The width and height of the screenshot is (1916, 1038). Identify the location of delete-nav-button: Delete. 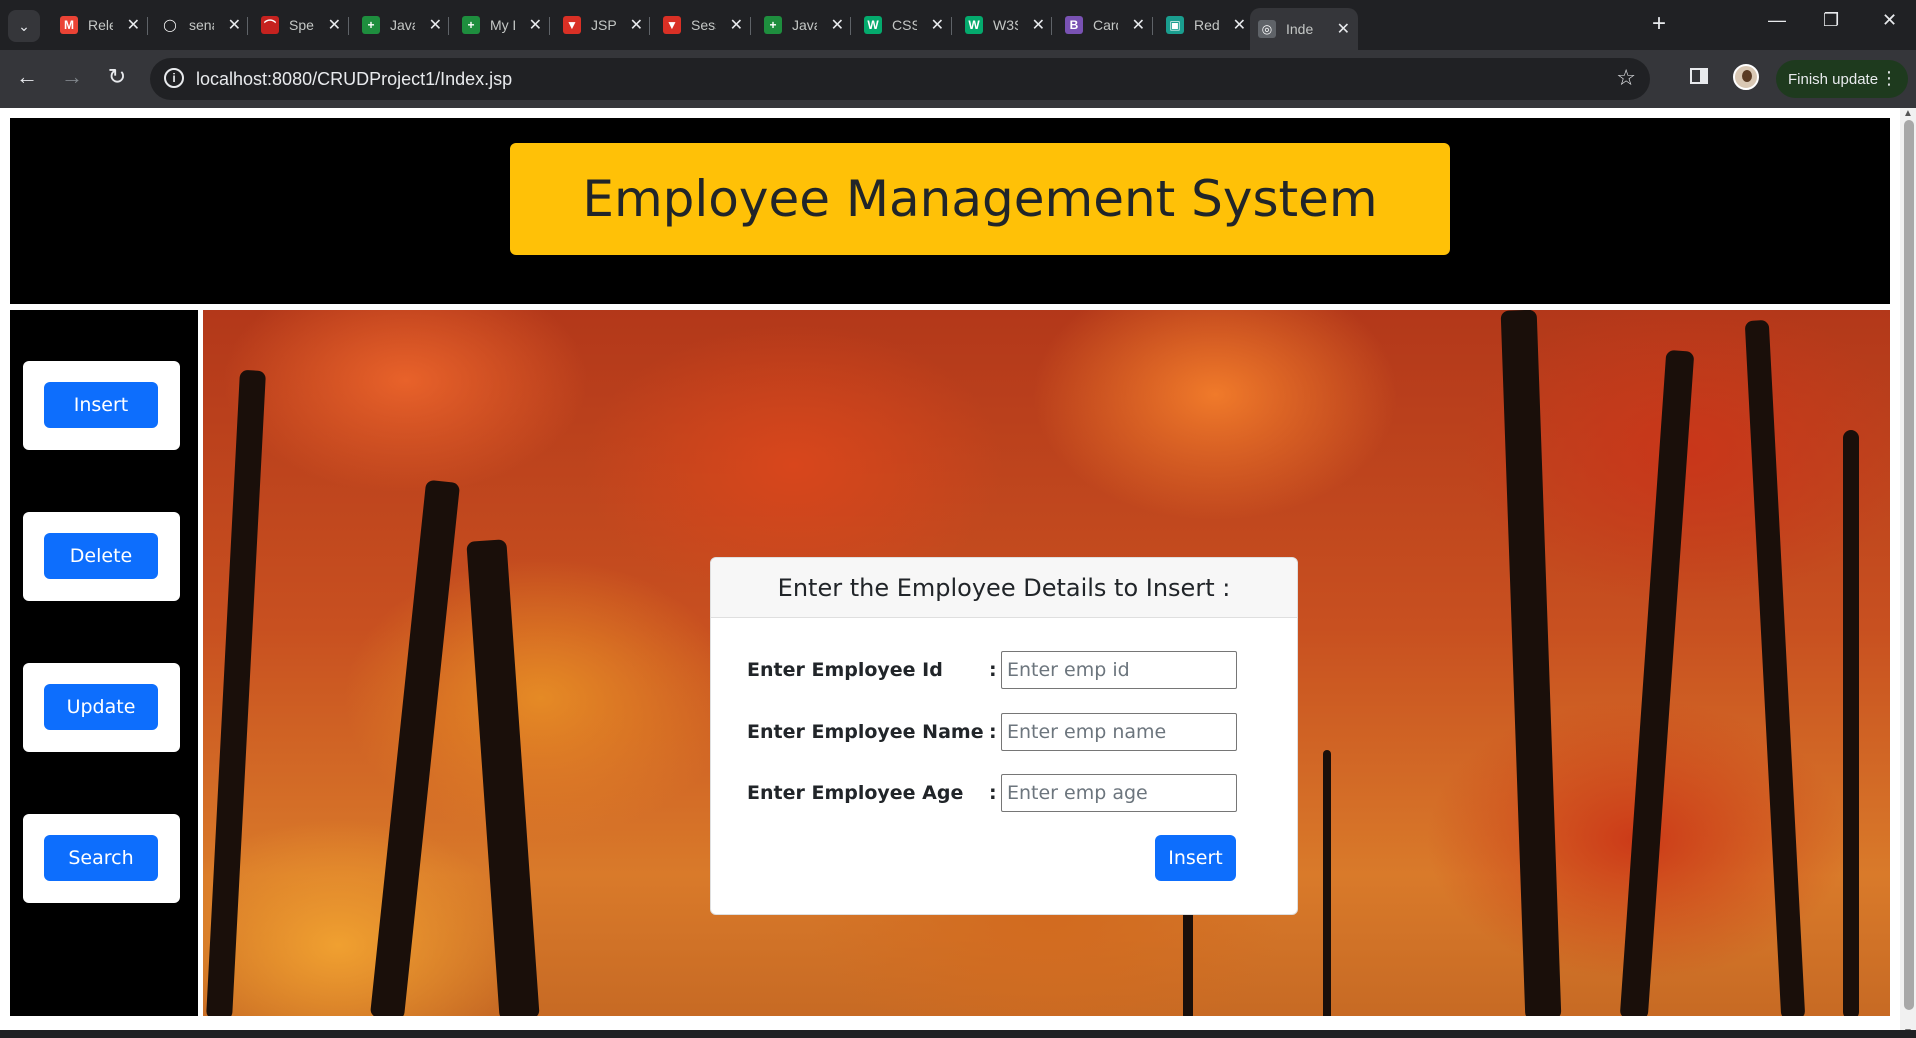
(101, 556).